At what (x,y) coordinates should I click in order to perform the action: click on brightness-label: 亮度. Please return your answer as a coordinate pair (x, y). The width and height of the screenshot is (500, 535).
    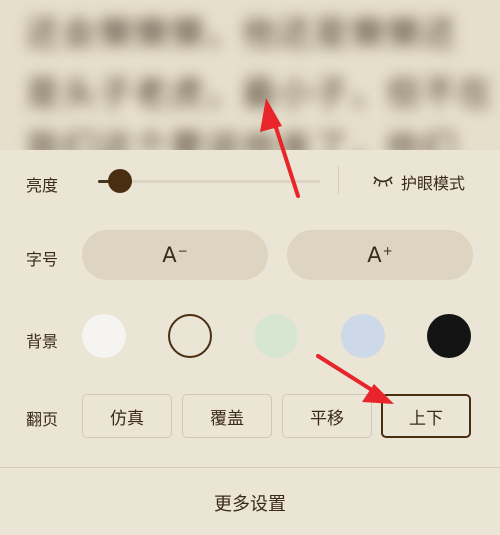
    Looking at the image, I should click on (42, 185).